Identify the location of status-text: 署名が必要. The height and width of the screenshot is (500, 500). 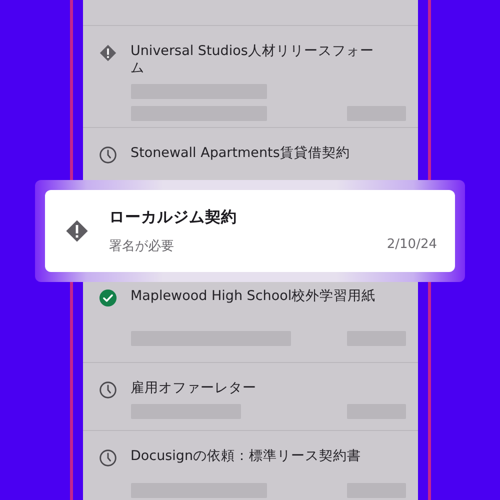
(141, 246).